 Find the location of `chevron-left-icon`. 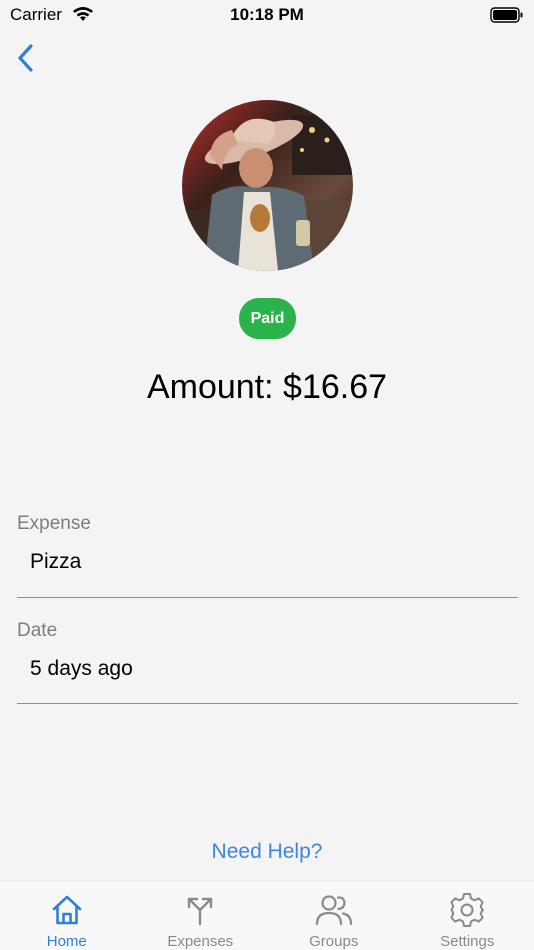

chevron-left-icon is located at coordinates (25, 60).